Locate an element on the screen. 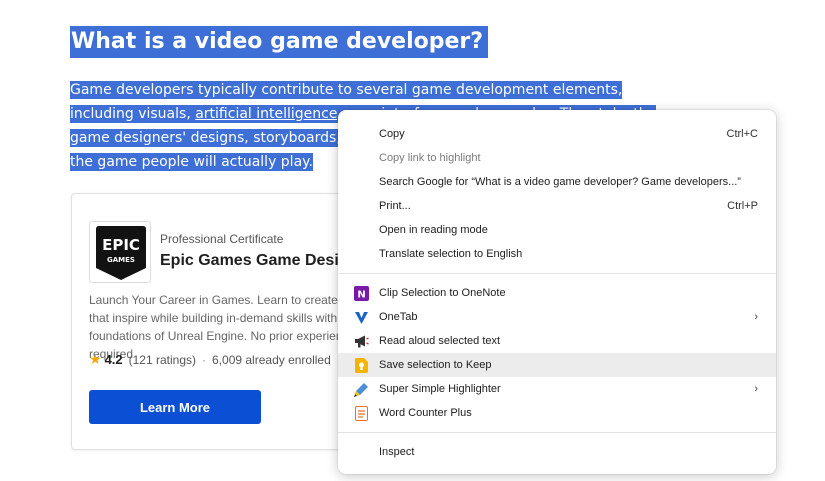 This screenshot has height=481, width=825. shortcut-label: Ctrl+P is located at coordinates (742, 206).